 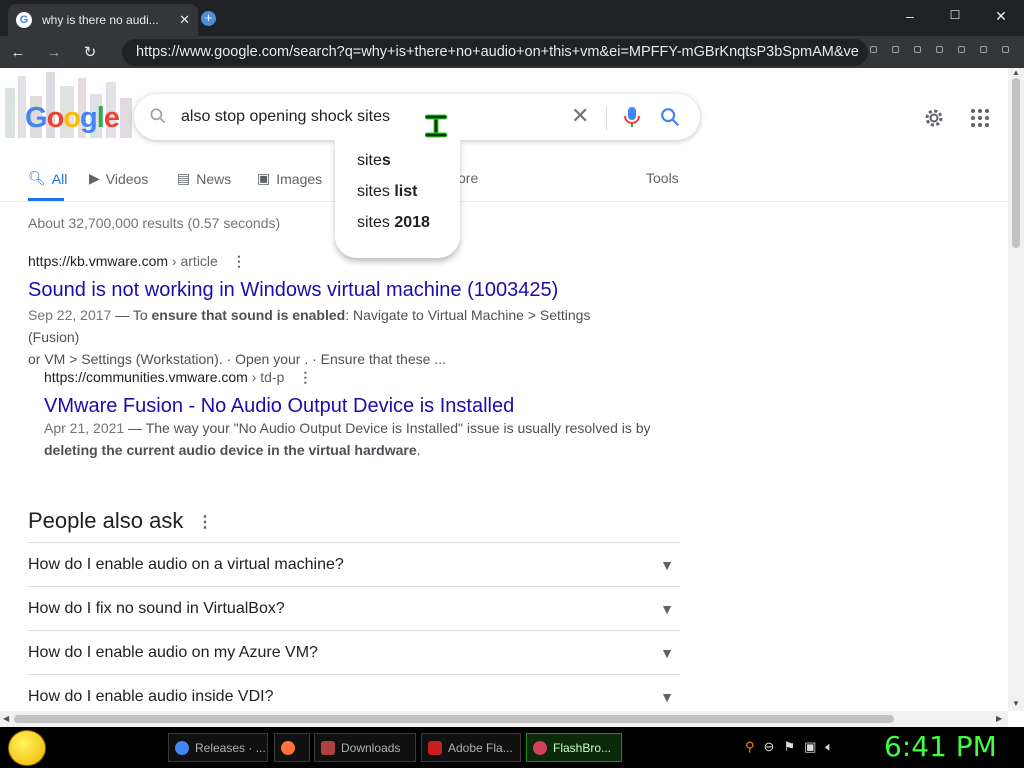 I want to click on search-tabs: 🔍︎ All ▶ Videos ▤ News ▣ Images ore Tools, so click(x=504, y=181).